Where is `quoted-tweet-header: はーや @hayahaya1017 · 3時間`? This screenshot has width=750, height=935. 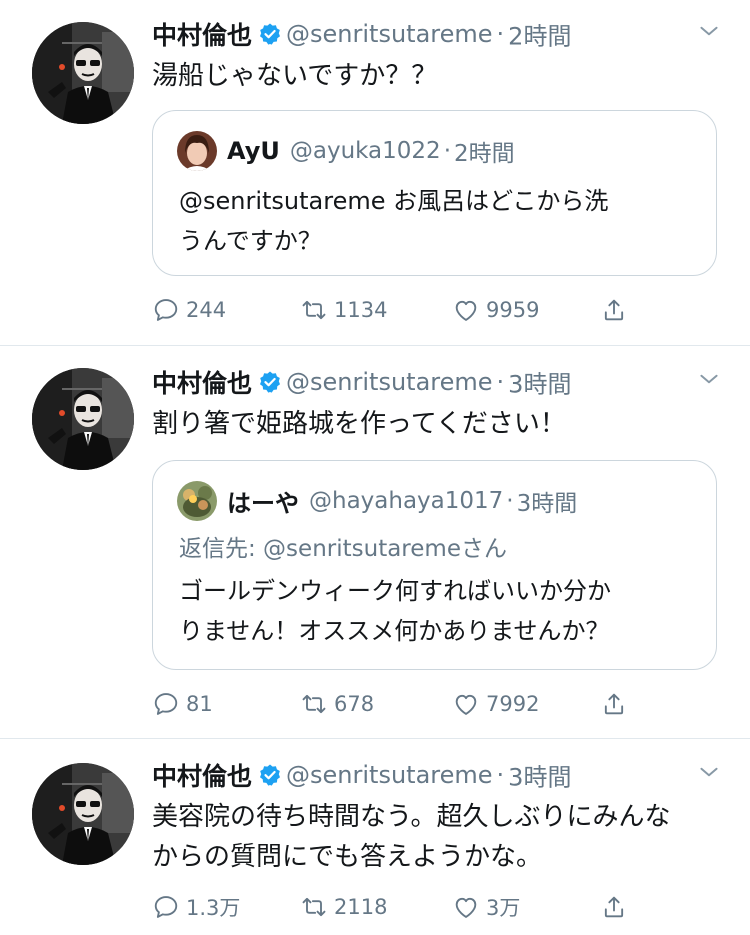 quoted-tweet-header: はーや @hayahaya1017 · 3時間 is located at coordinates (377, 501).